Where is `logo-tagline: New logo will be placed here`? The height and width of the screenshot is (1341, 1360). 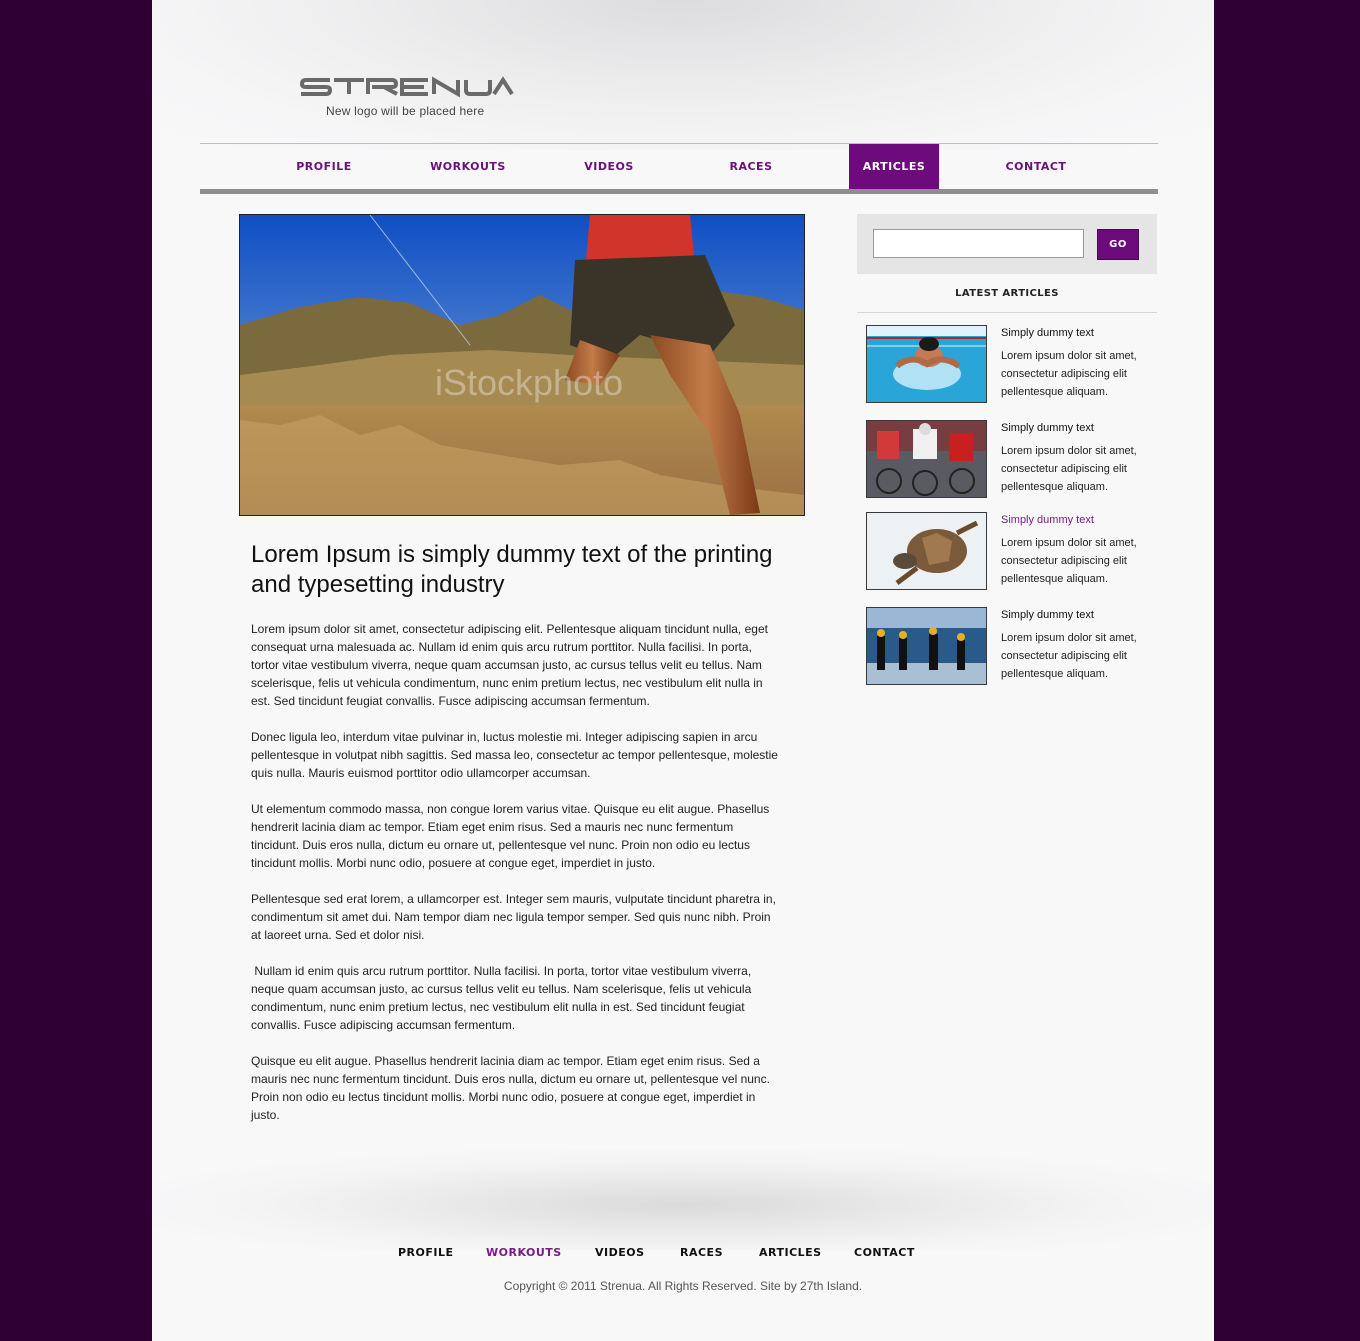
logo-tagline: New logo will be placed here is located at coordinates (405, 111).